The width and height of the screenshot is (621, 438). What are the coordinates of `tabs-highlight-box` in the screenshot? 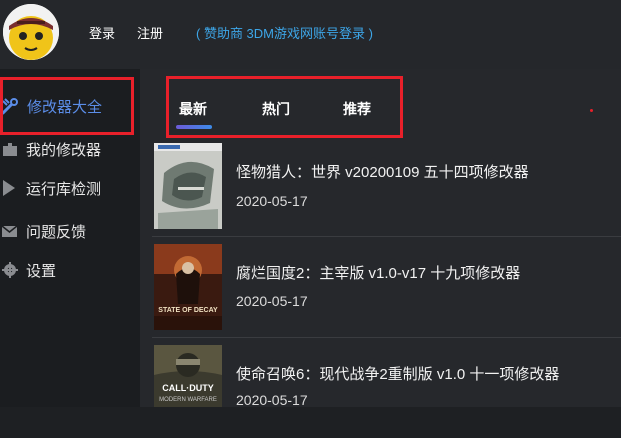 It's located at (284, 107).